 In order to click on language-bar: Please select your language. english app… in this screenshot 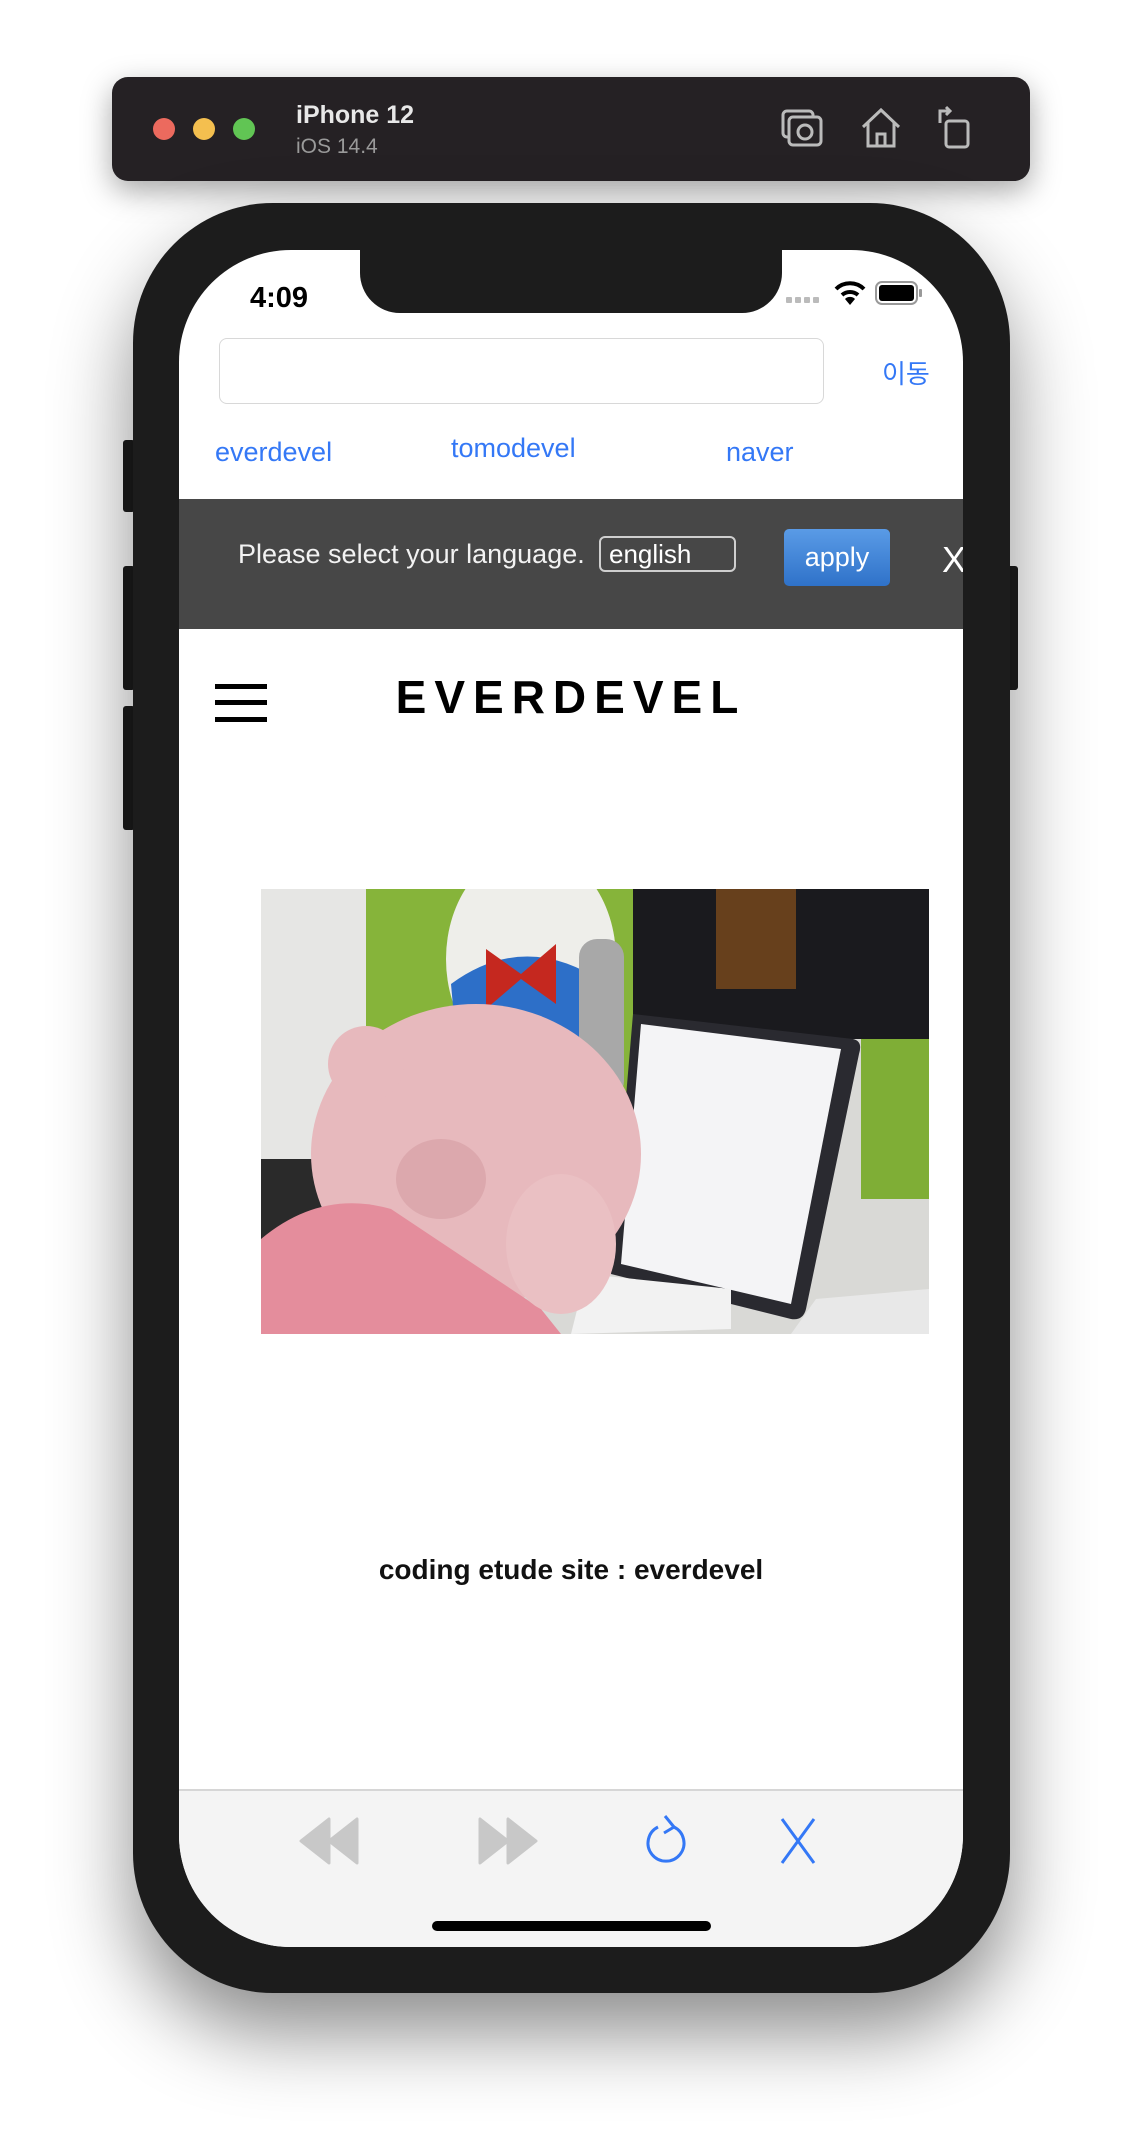, I will do `click(571, 564)`.